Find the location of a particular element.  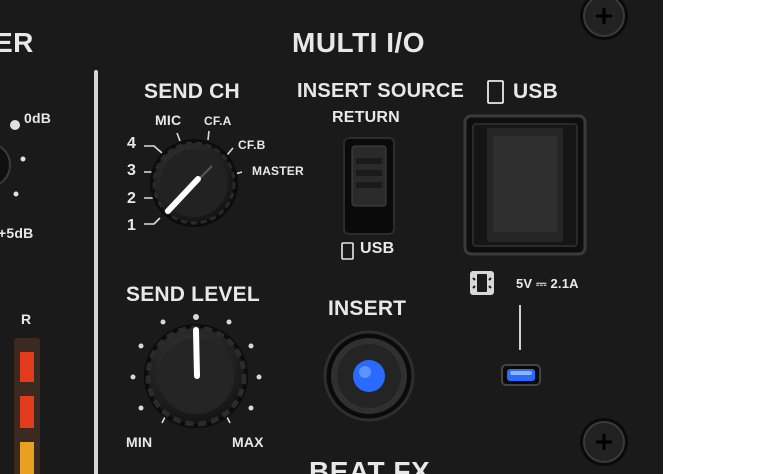

usb-status-led is located at coordinates (521, 375).